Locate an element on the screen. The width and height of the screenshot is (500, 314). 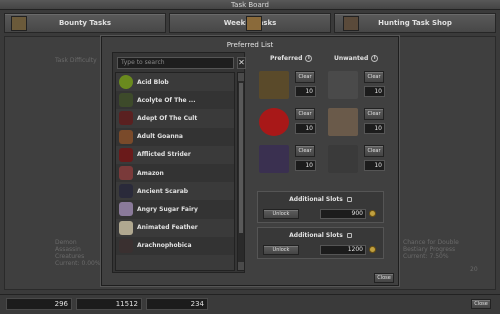
list-scrollbar is located at coordinates (241, 171).